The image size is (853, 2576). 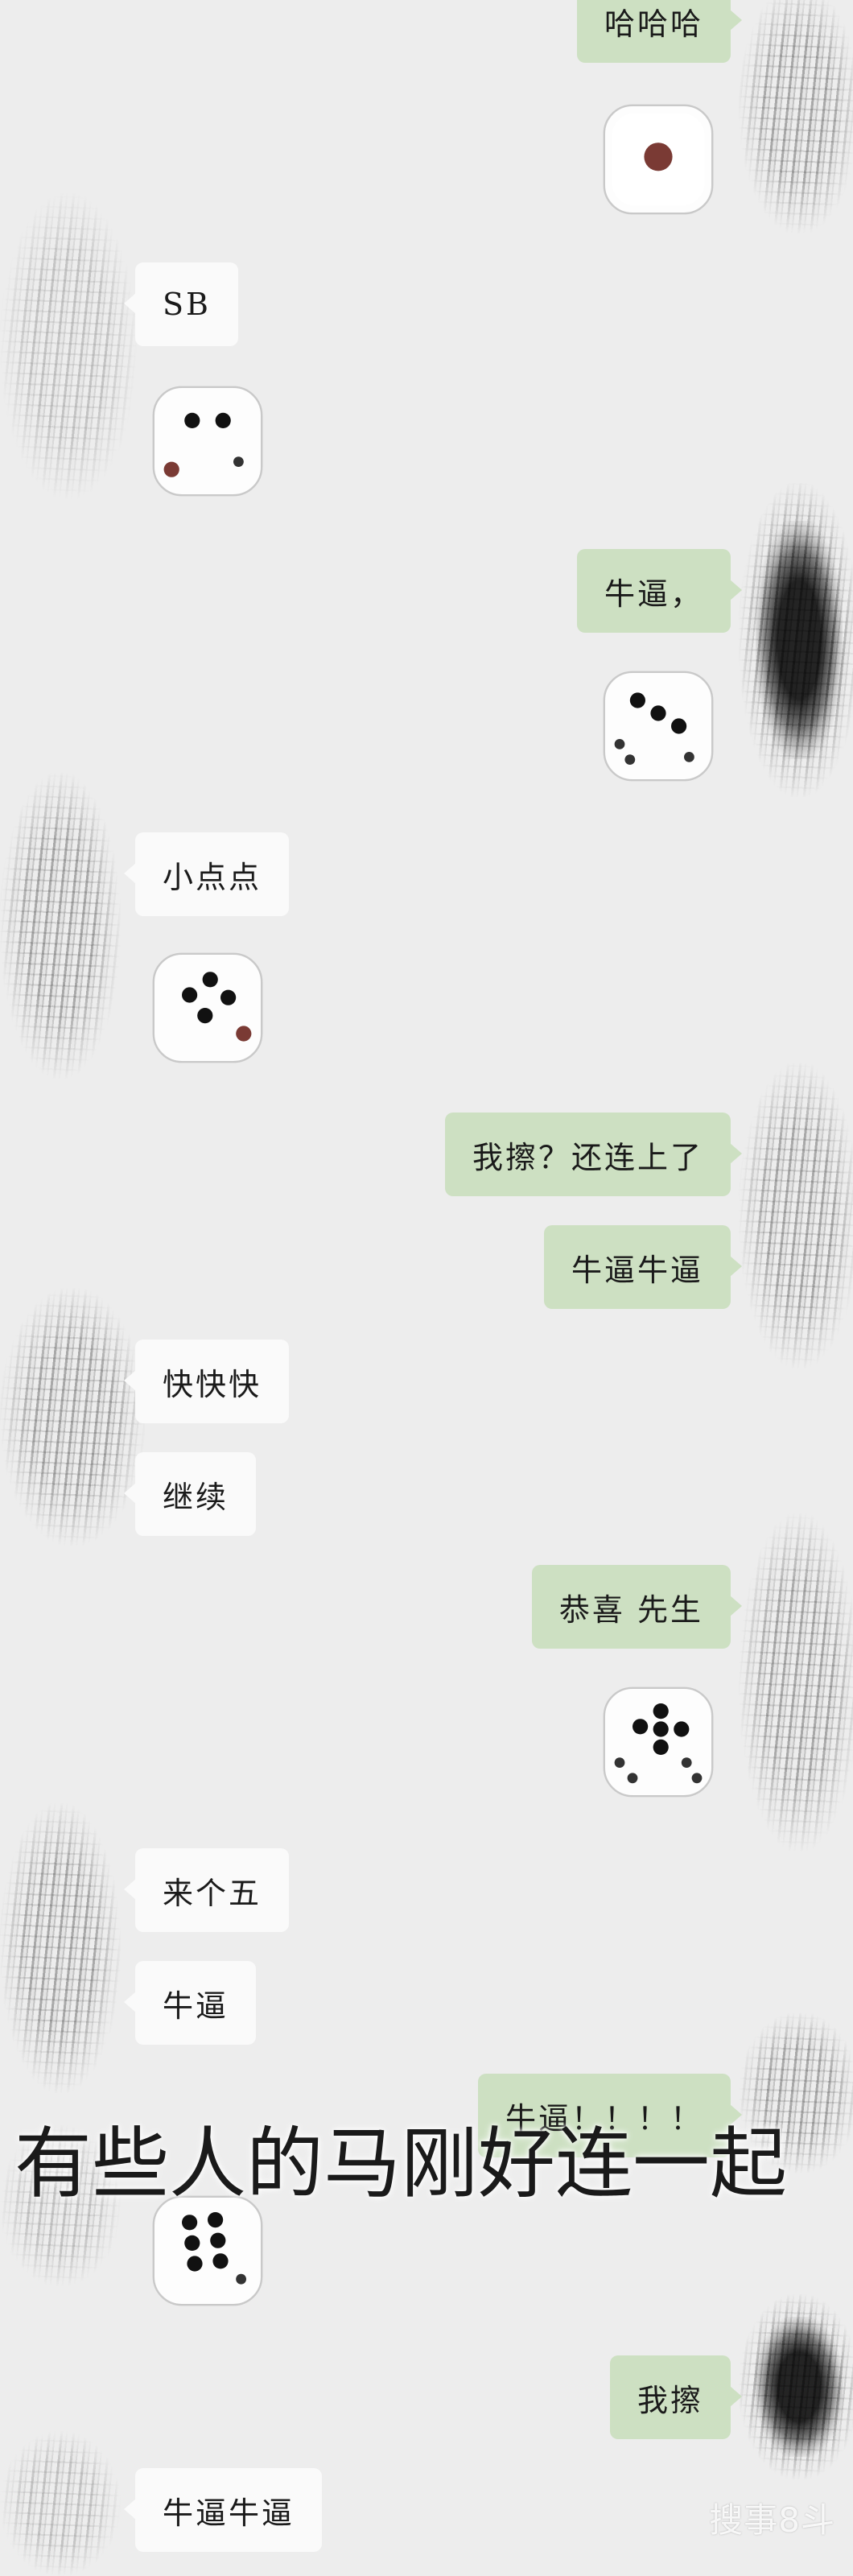 I want to click on chat-bubble-received: 快快快, so click(x=206, y=1381).